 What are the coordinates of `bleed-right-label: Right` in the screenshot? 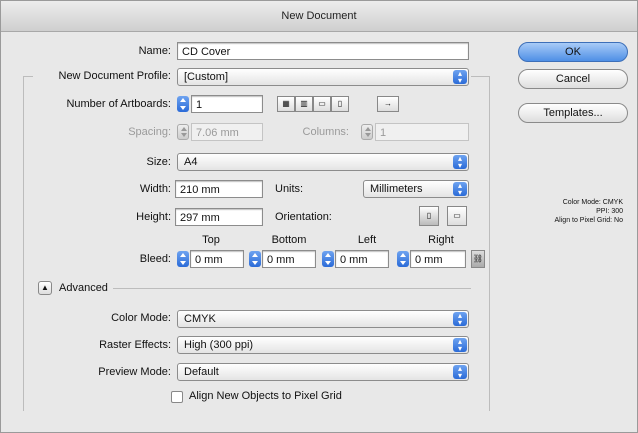 It's located at (441, 240).